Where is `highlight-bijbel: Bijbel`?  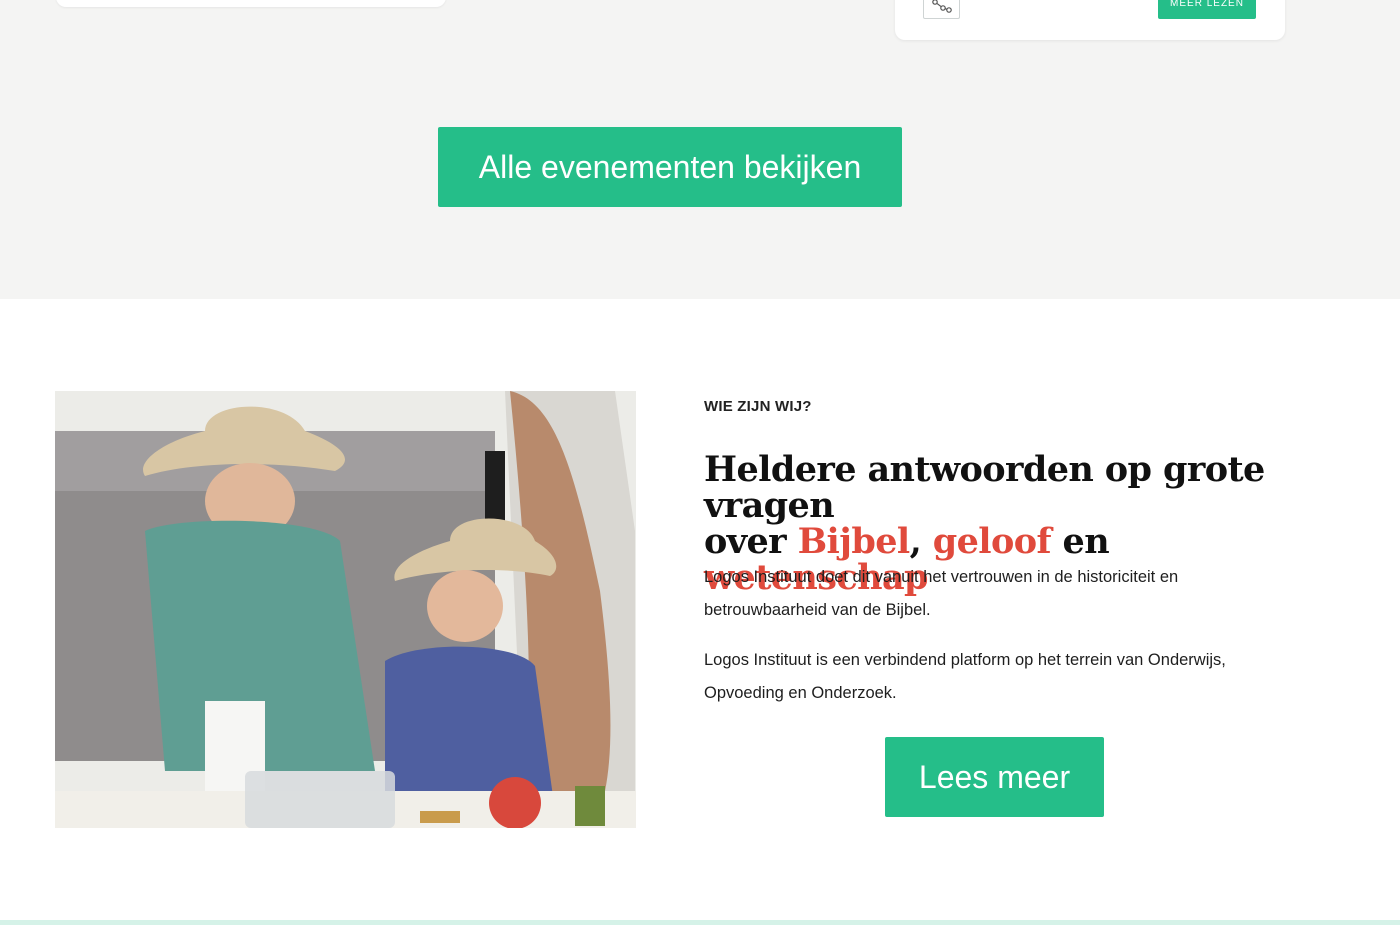 highlight-bijbel: Bijbel is located at coordinates (854, 541).